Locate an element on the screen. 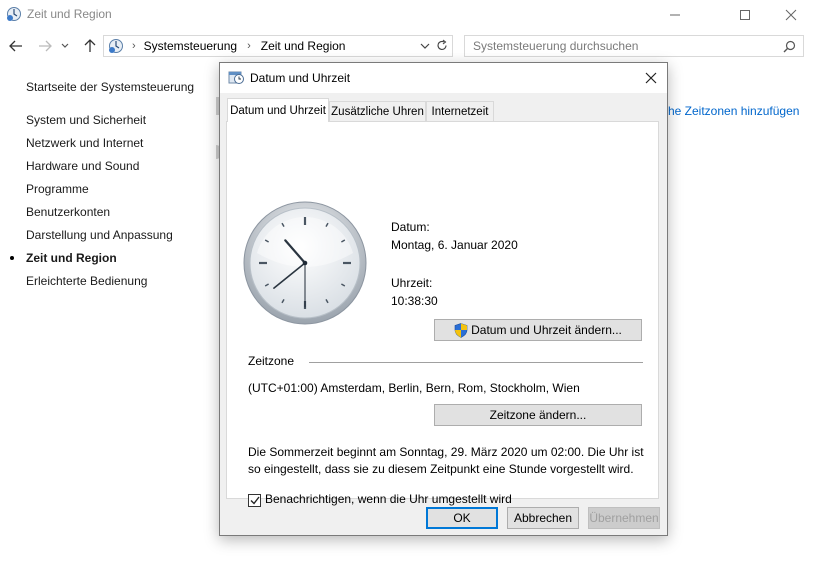  cancel-button: Abbrechen is located at coordinates (543, 518).